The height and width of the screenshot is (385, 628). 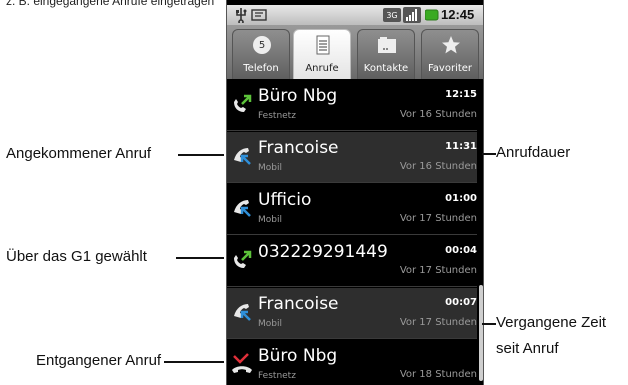 I want to click on time-since-call: Vor 18 Stunden, so click(x=438, y=374).